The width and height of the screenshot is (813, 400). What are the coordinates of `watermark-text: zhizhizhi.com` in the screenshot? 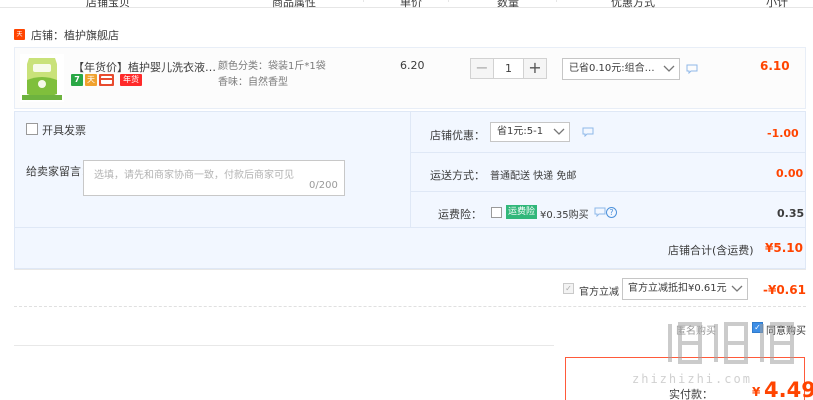 It's located at (692, 379).